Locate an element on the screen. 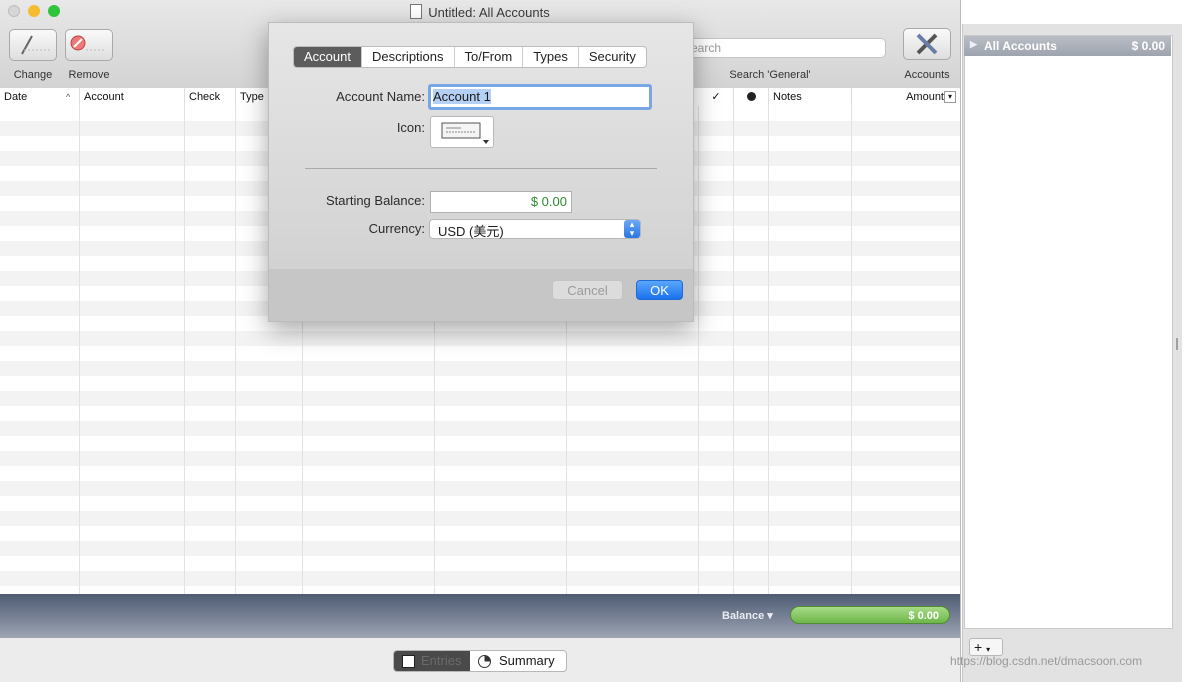 The width and height of the screenshot is (1198, 682). popup-arrows-icon: ▴ ▾ is located at coordinates (632, 229).